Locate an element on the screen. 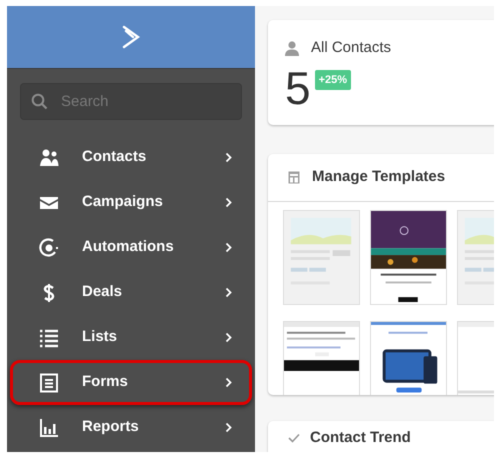  nav-item: Automations is located at coordinates (131, 247).